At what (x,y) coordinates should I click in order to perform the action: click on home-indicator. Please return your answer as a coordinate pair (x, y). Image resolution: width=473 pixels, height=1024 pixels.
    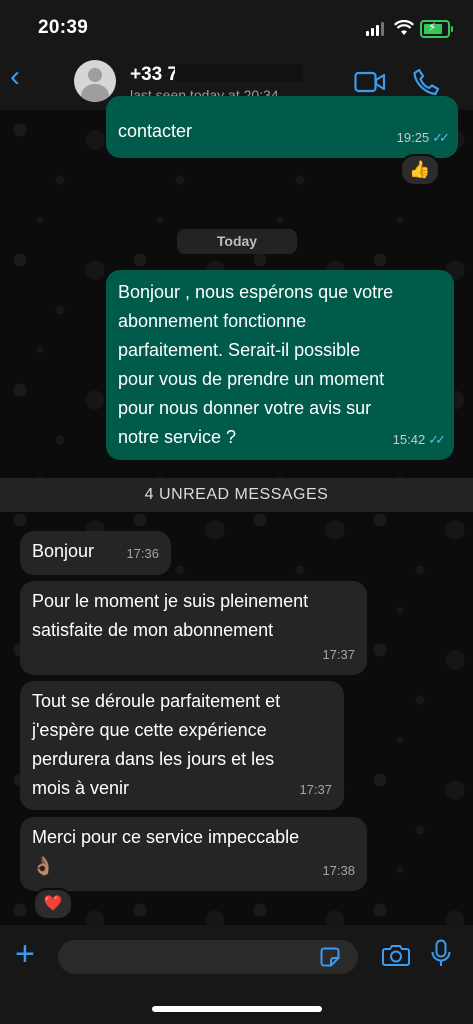
    Looking at the image, I should click on (237, 1009).